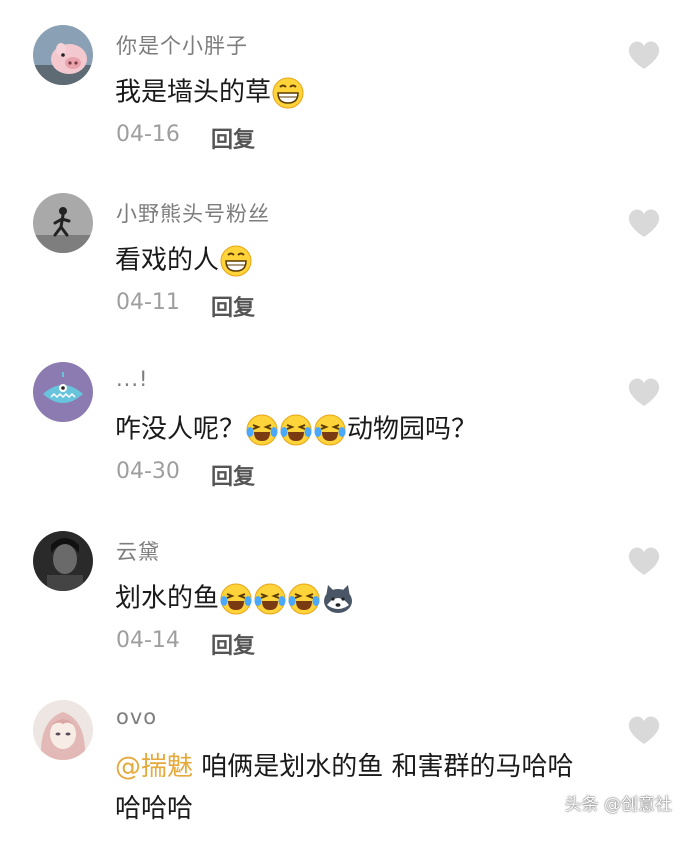 This screenshot has width=690, height=843. I want to click on husky-emoji, so click(338, 598).